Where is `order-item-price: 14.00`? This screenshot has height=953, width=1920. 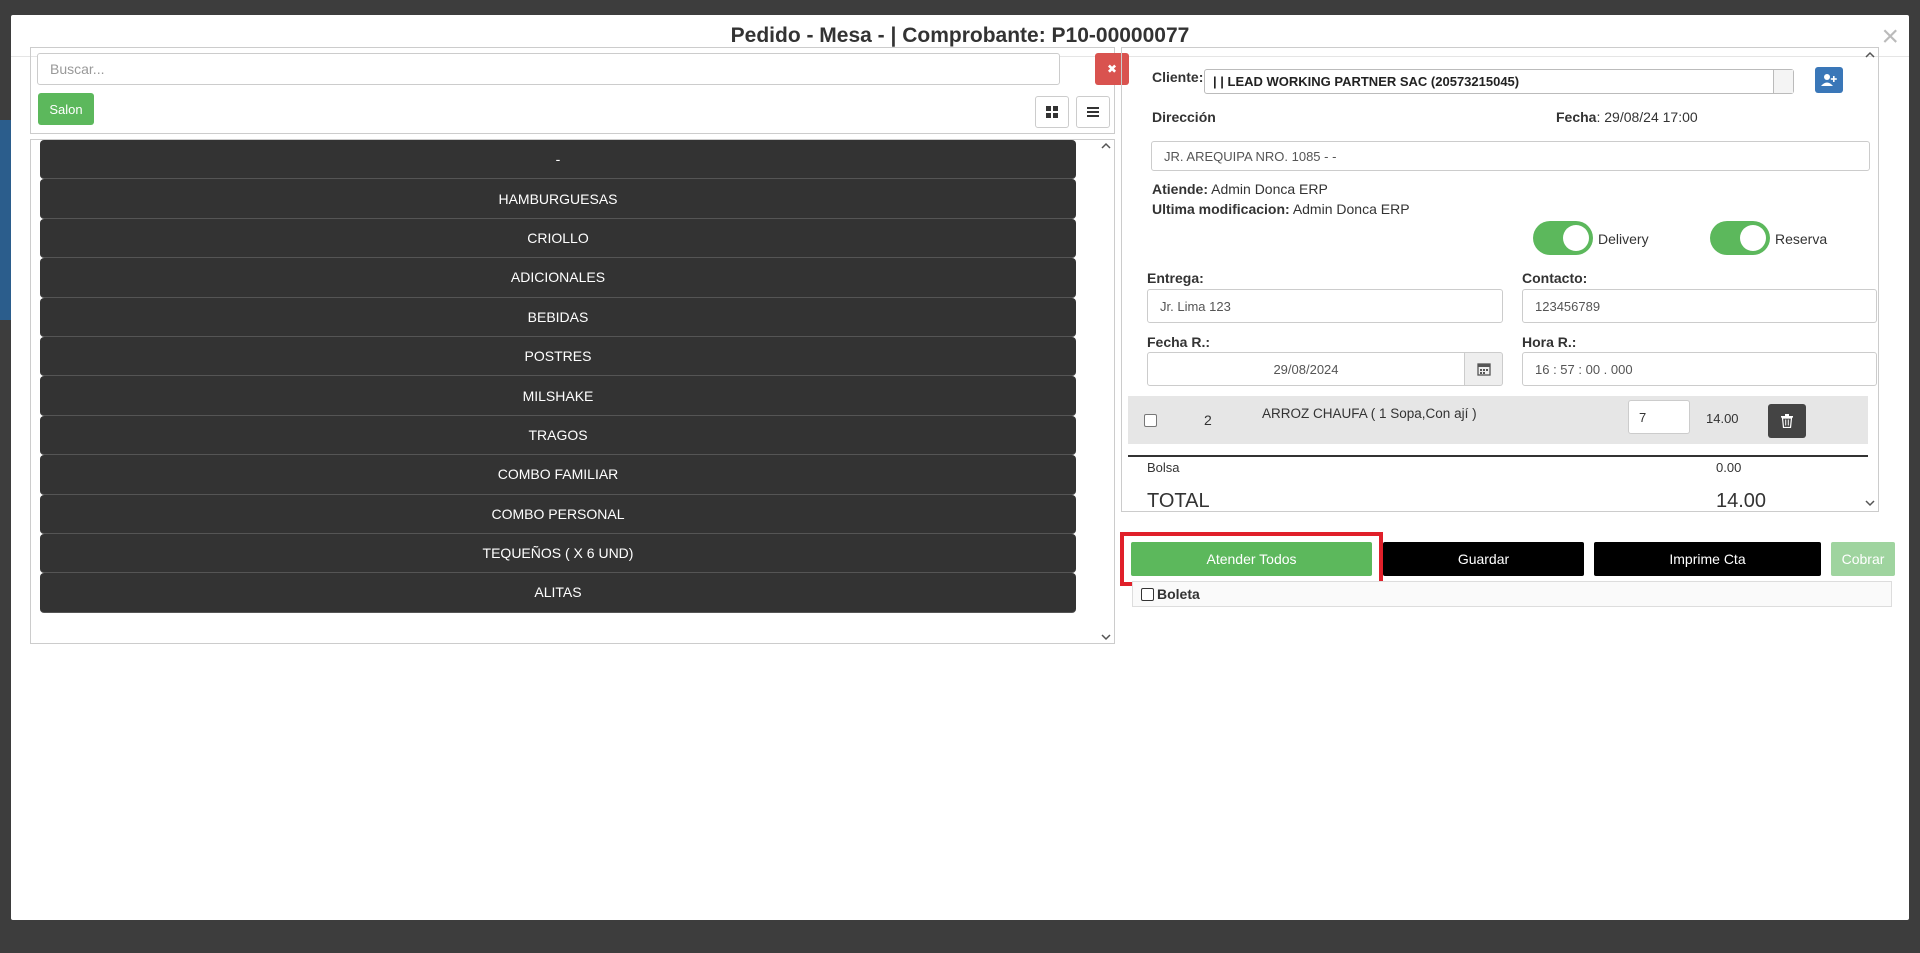
order-item-price: 14.00 is located at coordinates (1722, 418).